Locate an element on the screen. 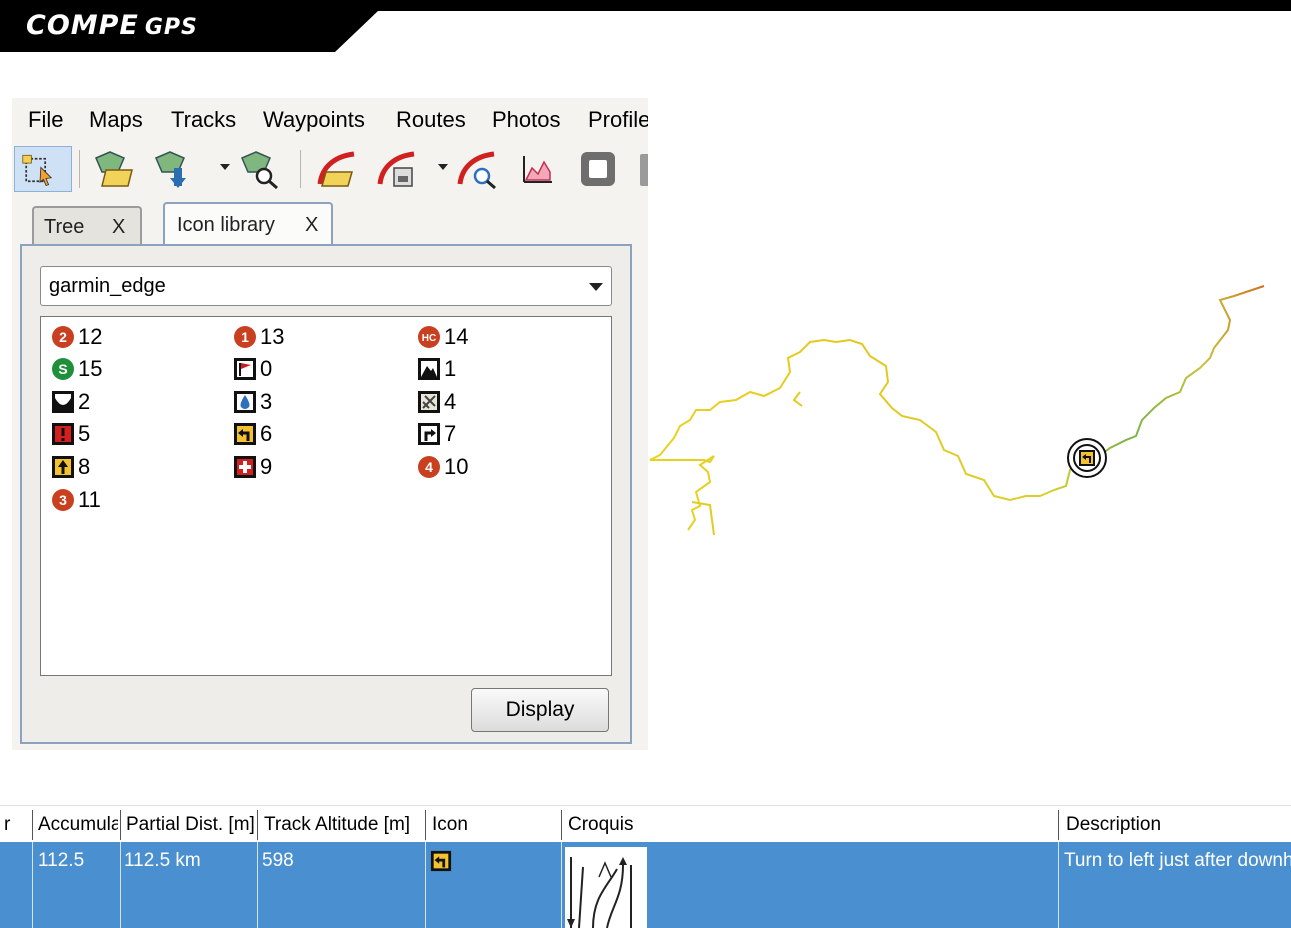  circle-hc-icon: HC is located at coordinates (429, 337).